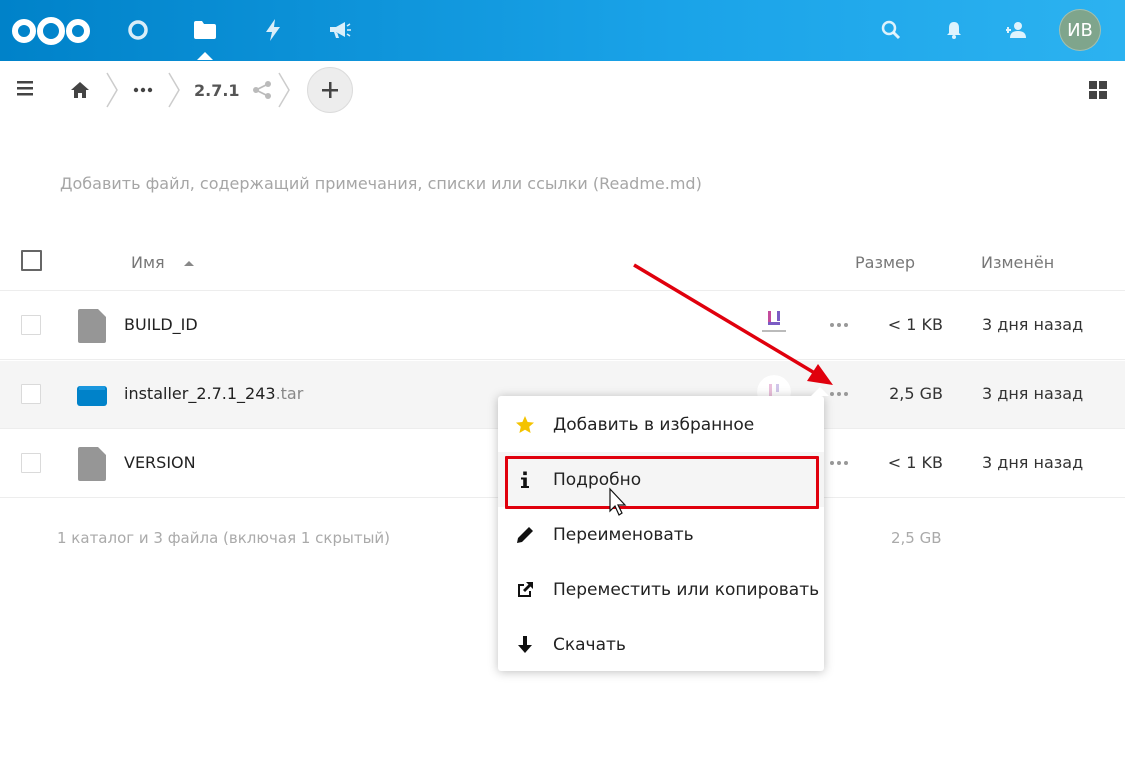 Image resolution: width=1125 pixels, height=776 pixels. Describe the element at coordinates (562, 326) in the screenshot. I see `table-row: BUILD_ID < 1 KB 3 дня назад` at that location.